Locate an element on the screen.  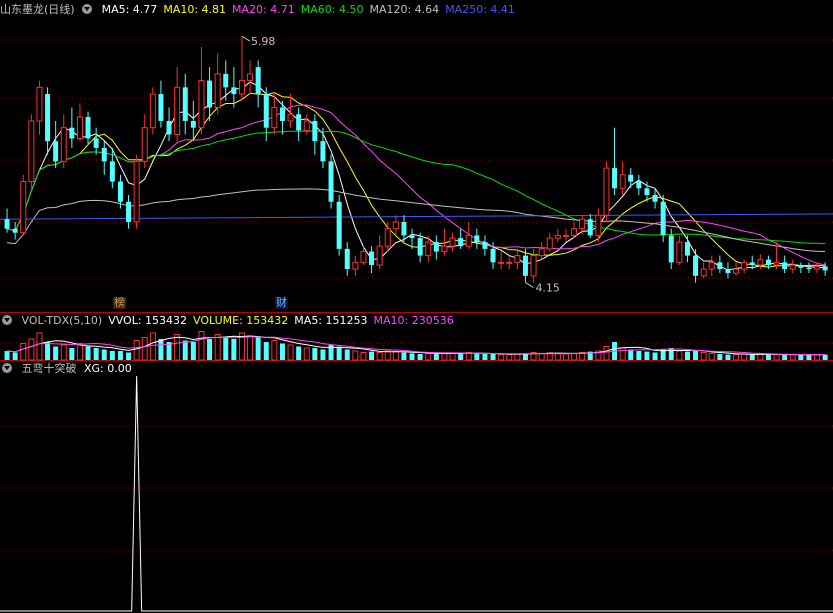
high-label: 5.98 is located at coordinates (263, 41).